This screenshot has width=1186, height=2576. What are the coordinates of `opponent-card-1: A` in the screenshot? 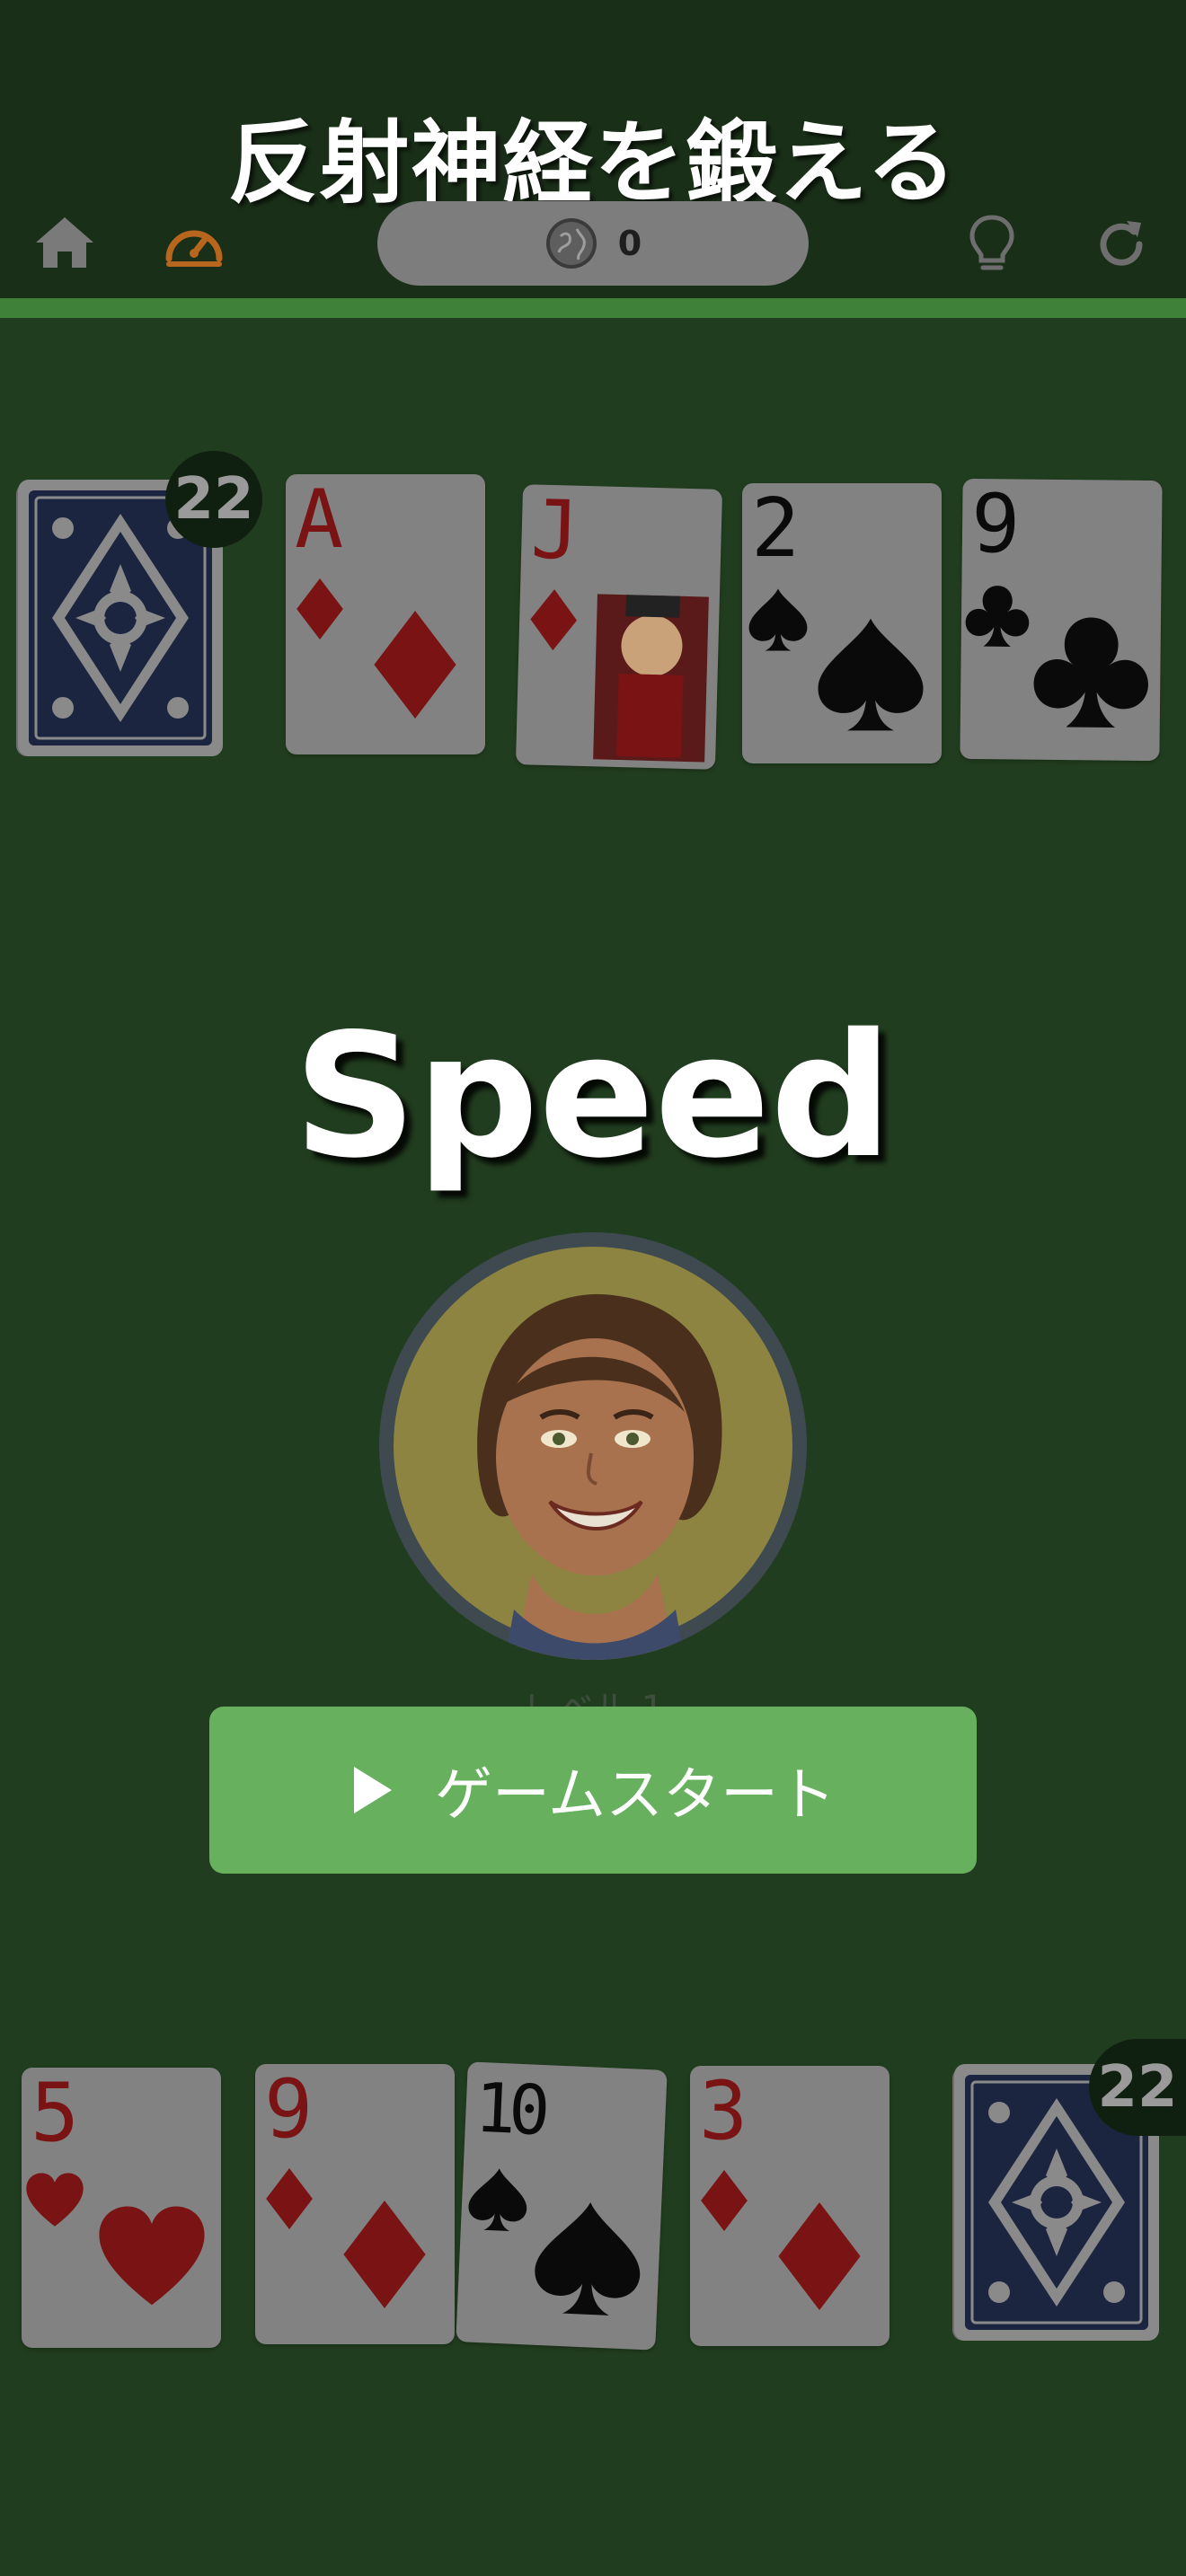 It's located at (385, 614).